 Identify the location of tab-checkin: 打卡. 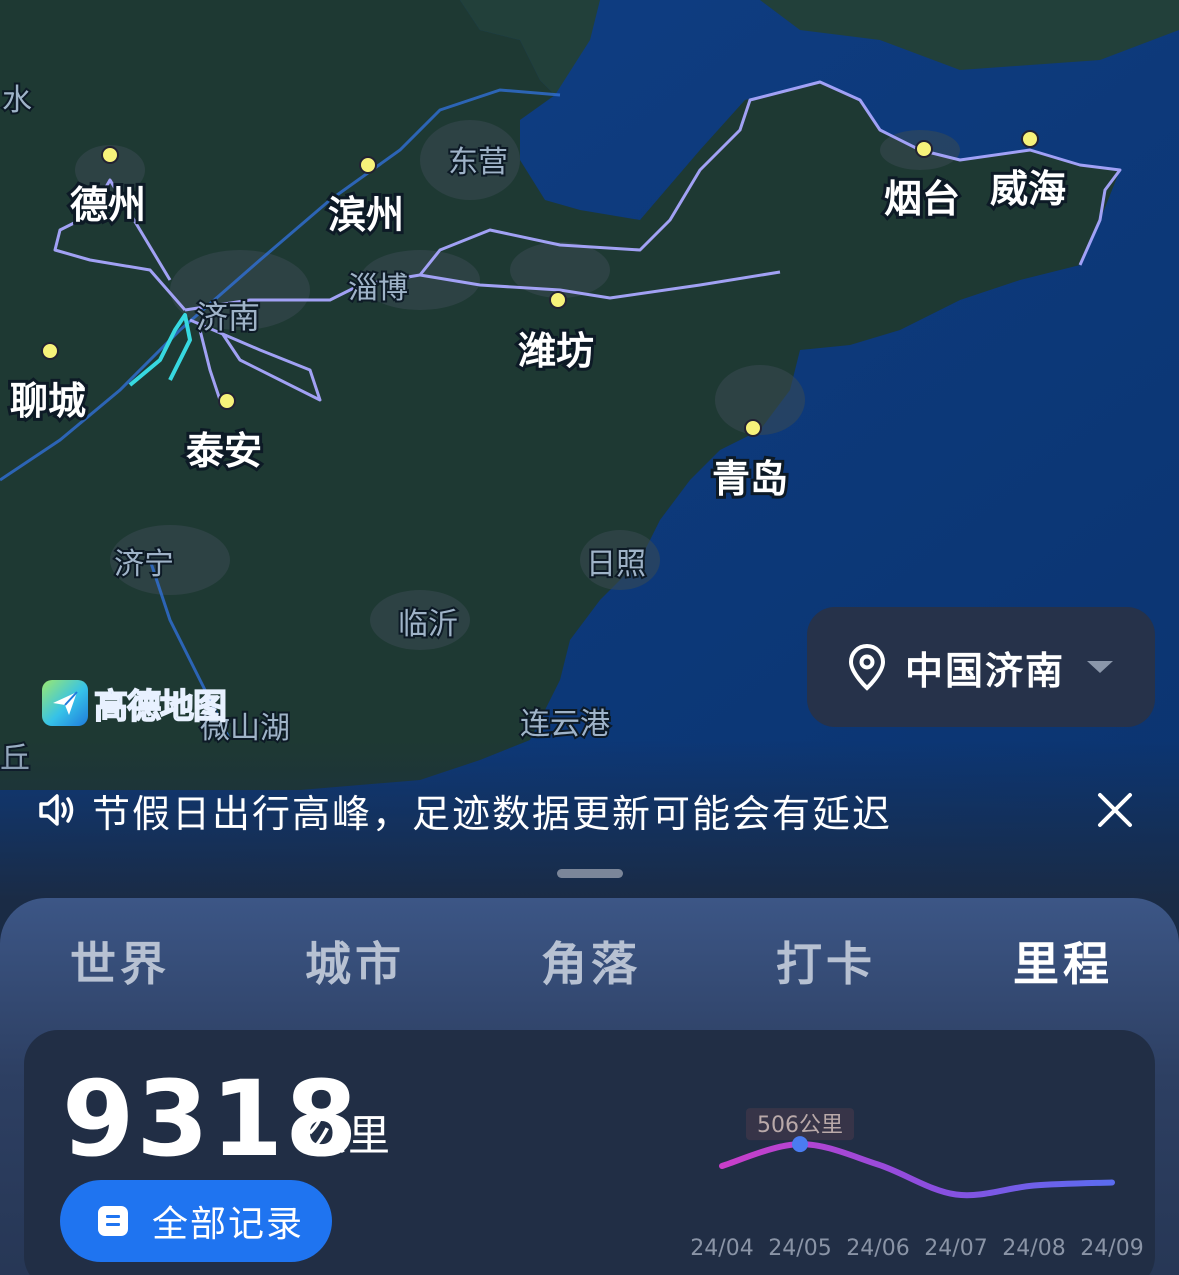
(826, 961).